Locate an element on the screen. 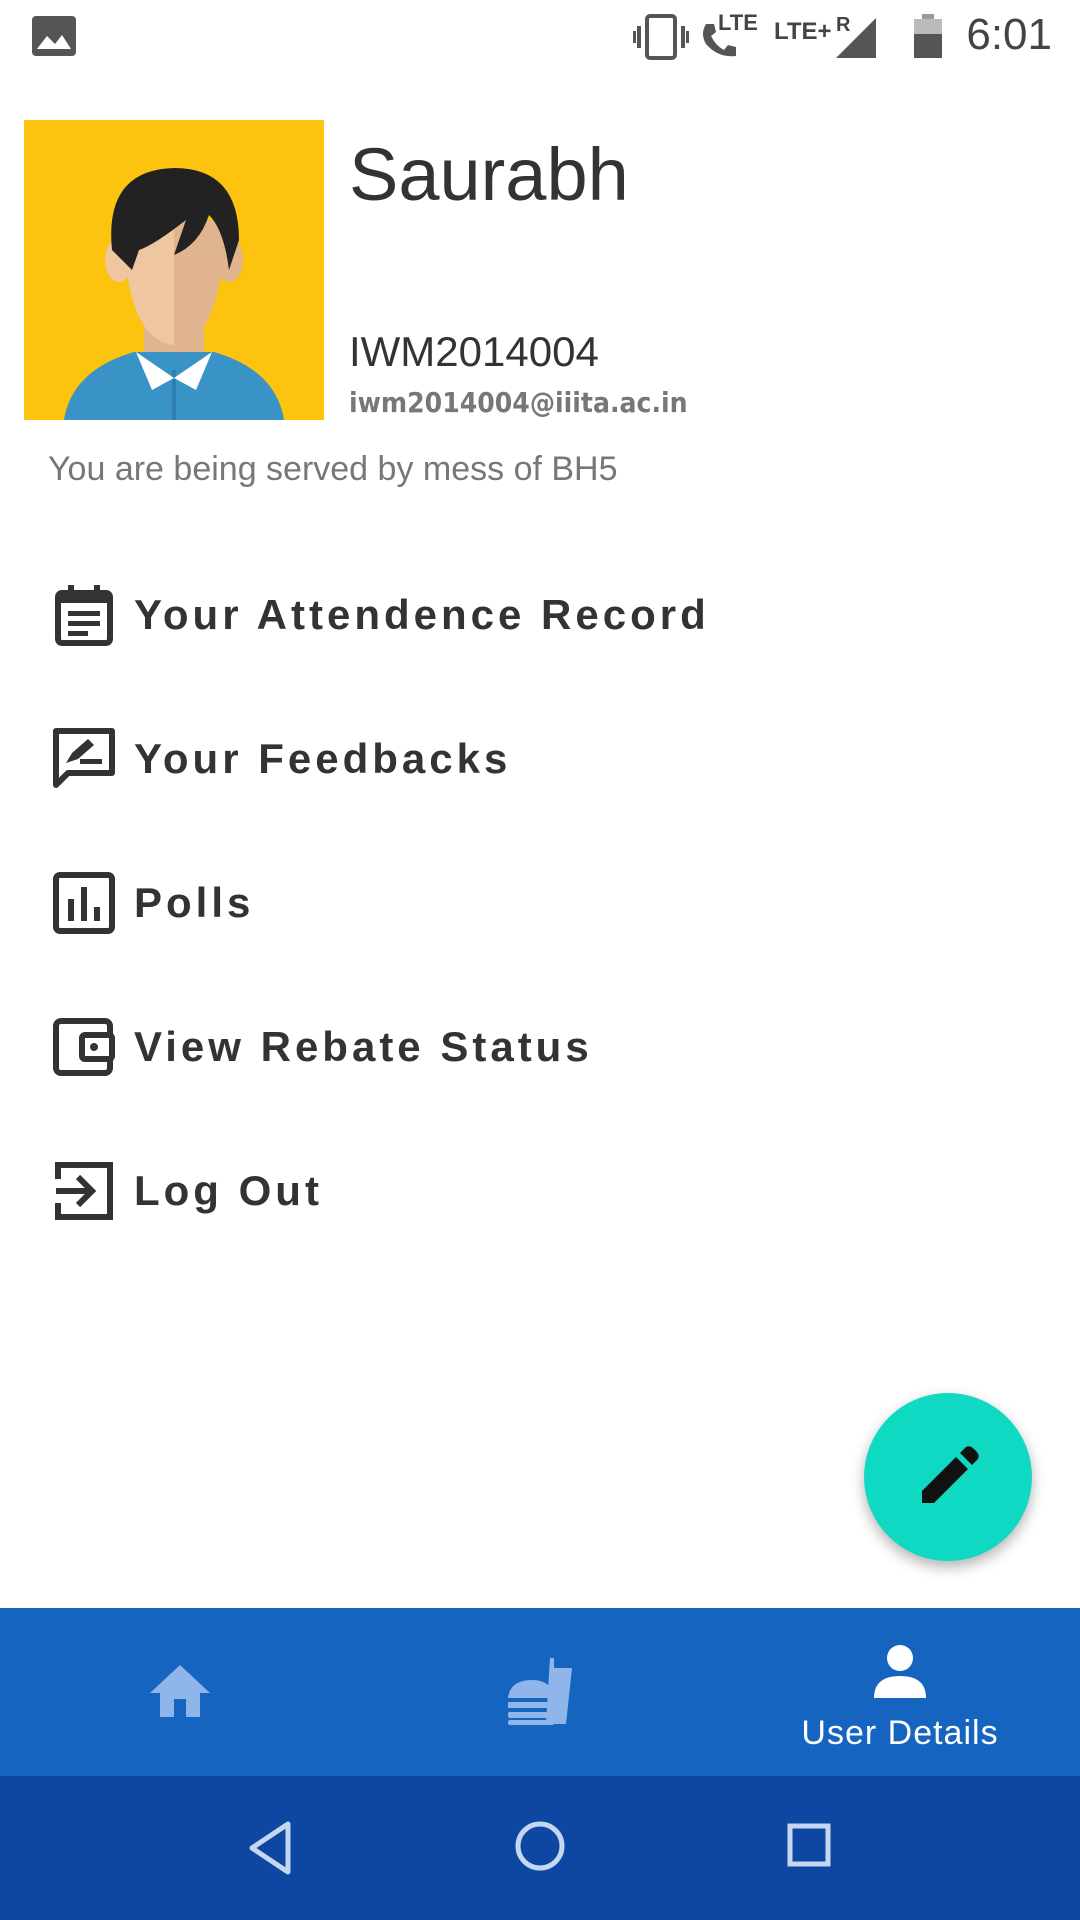 The height and width of the screenshot is (1920, 1080). bottom-navigation: User Details is located at coordinates (540, 1692).